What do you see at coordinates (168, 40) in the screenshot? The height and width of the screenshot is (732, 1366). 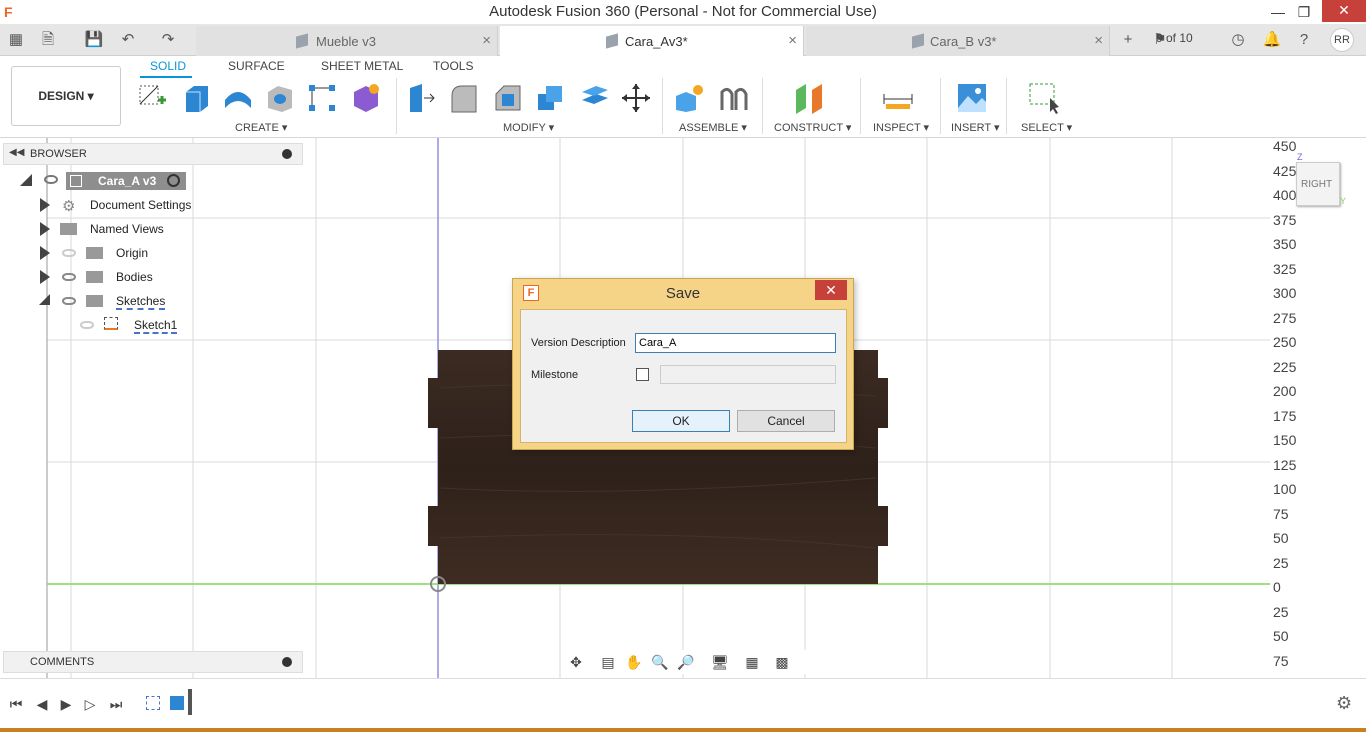 I see `redo-icon: ↷` at bounding box center [168, 40].